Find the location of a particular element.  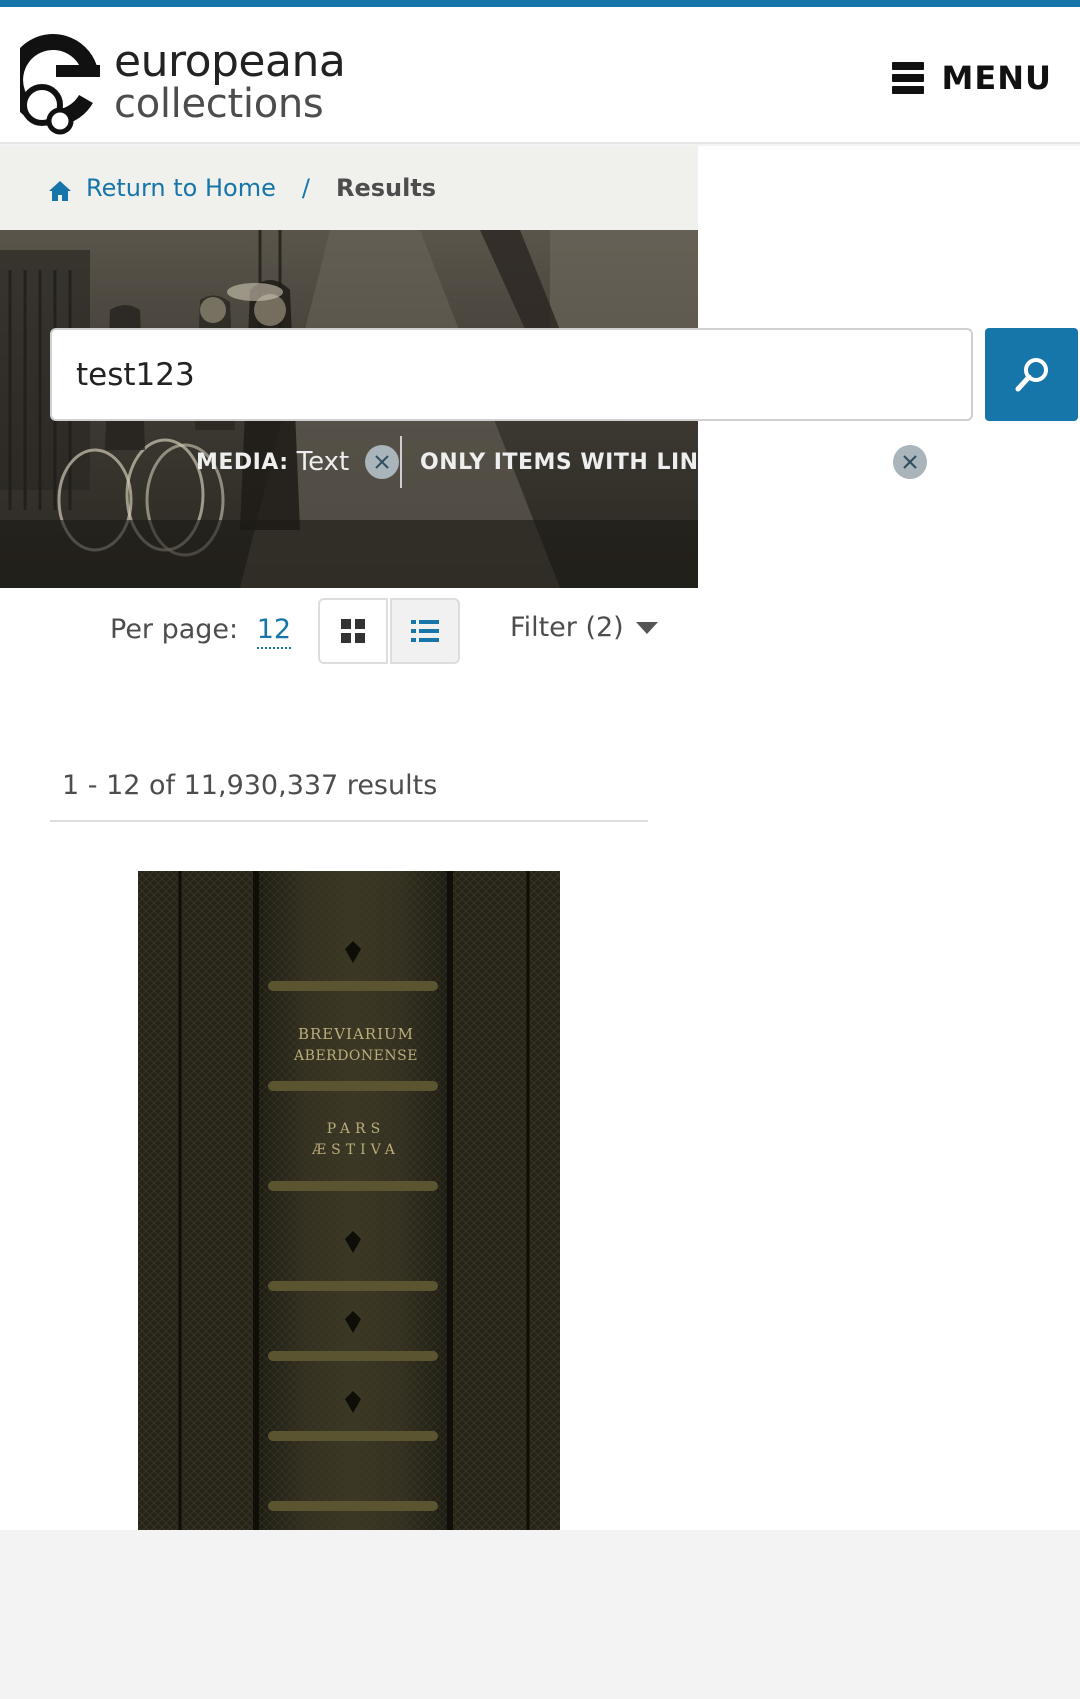

spine-title-line3: PARS is located at coordinates (356, 1129).